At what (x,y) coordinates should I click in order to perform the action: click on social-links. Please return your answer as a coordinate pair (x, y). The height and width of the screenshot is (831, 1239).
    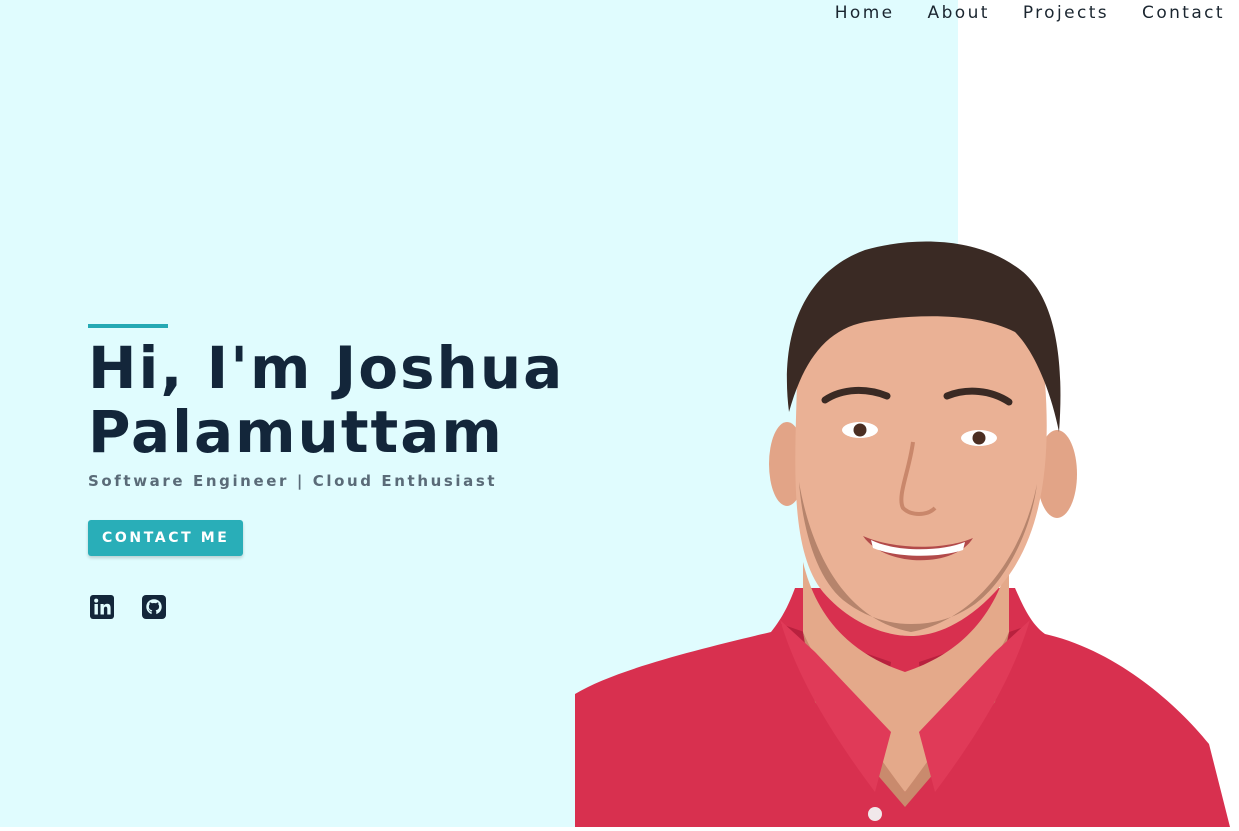
    Looking at the image, I should click on (326, 607).